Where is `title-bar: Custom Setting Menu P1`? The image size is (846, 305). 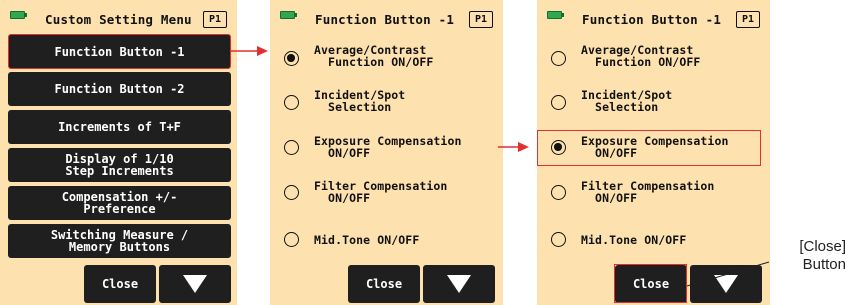
title-bar: Custom Setting Menu P1 is located at coordinates (118, 19).